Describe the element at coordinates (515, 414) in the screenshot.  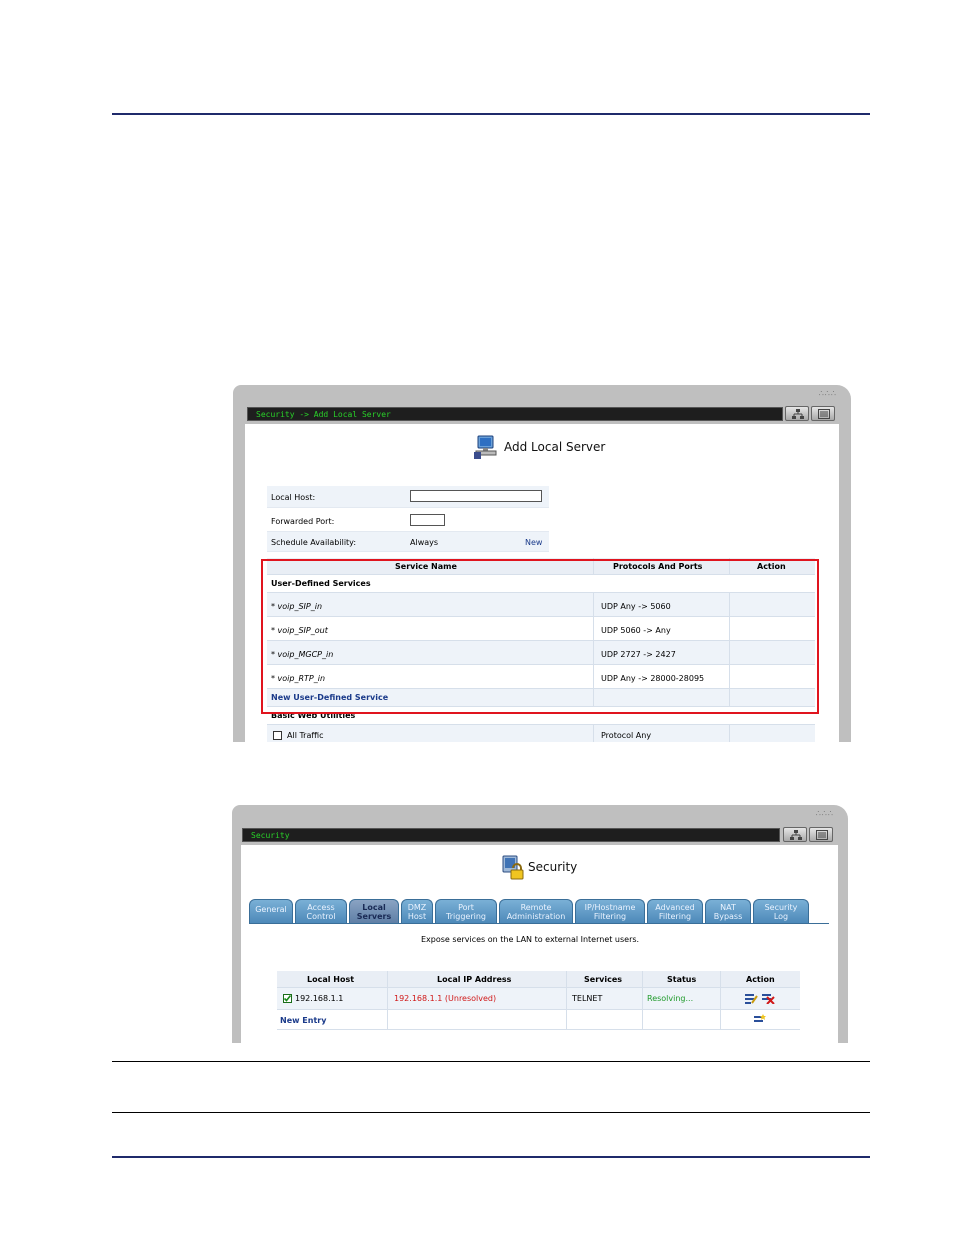
I see `window-titlebar: Security -> Add Local Server` at that location.